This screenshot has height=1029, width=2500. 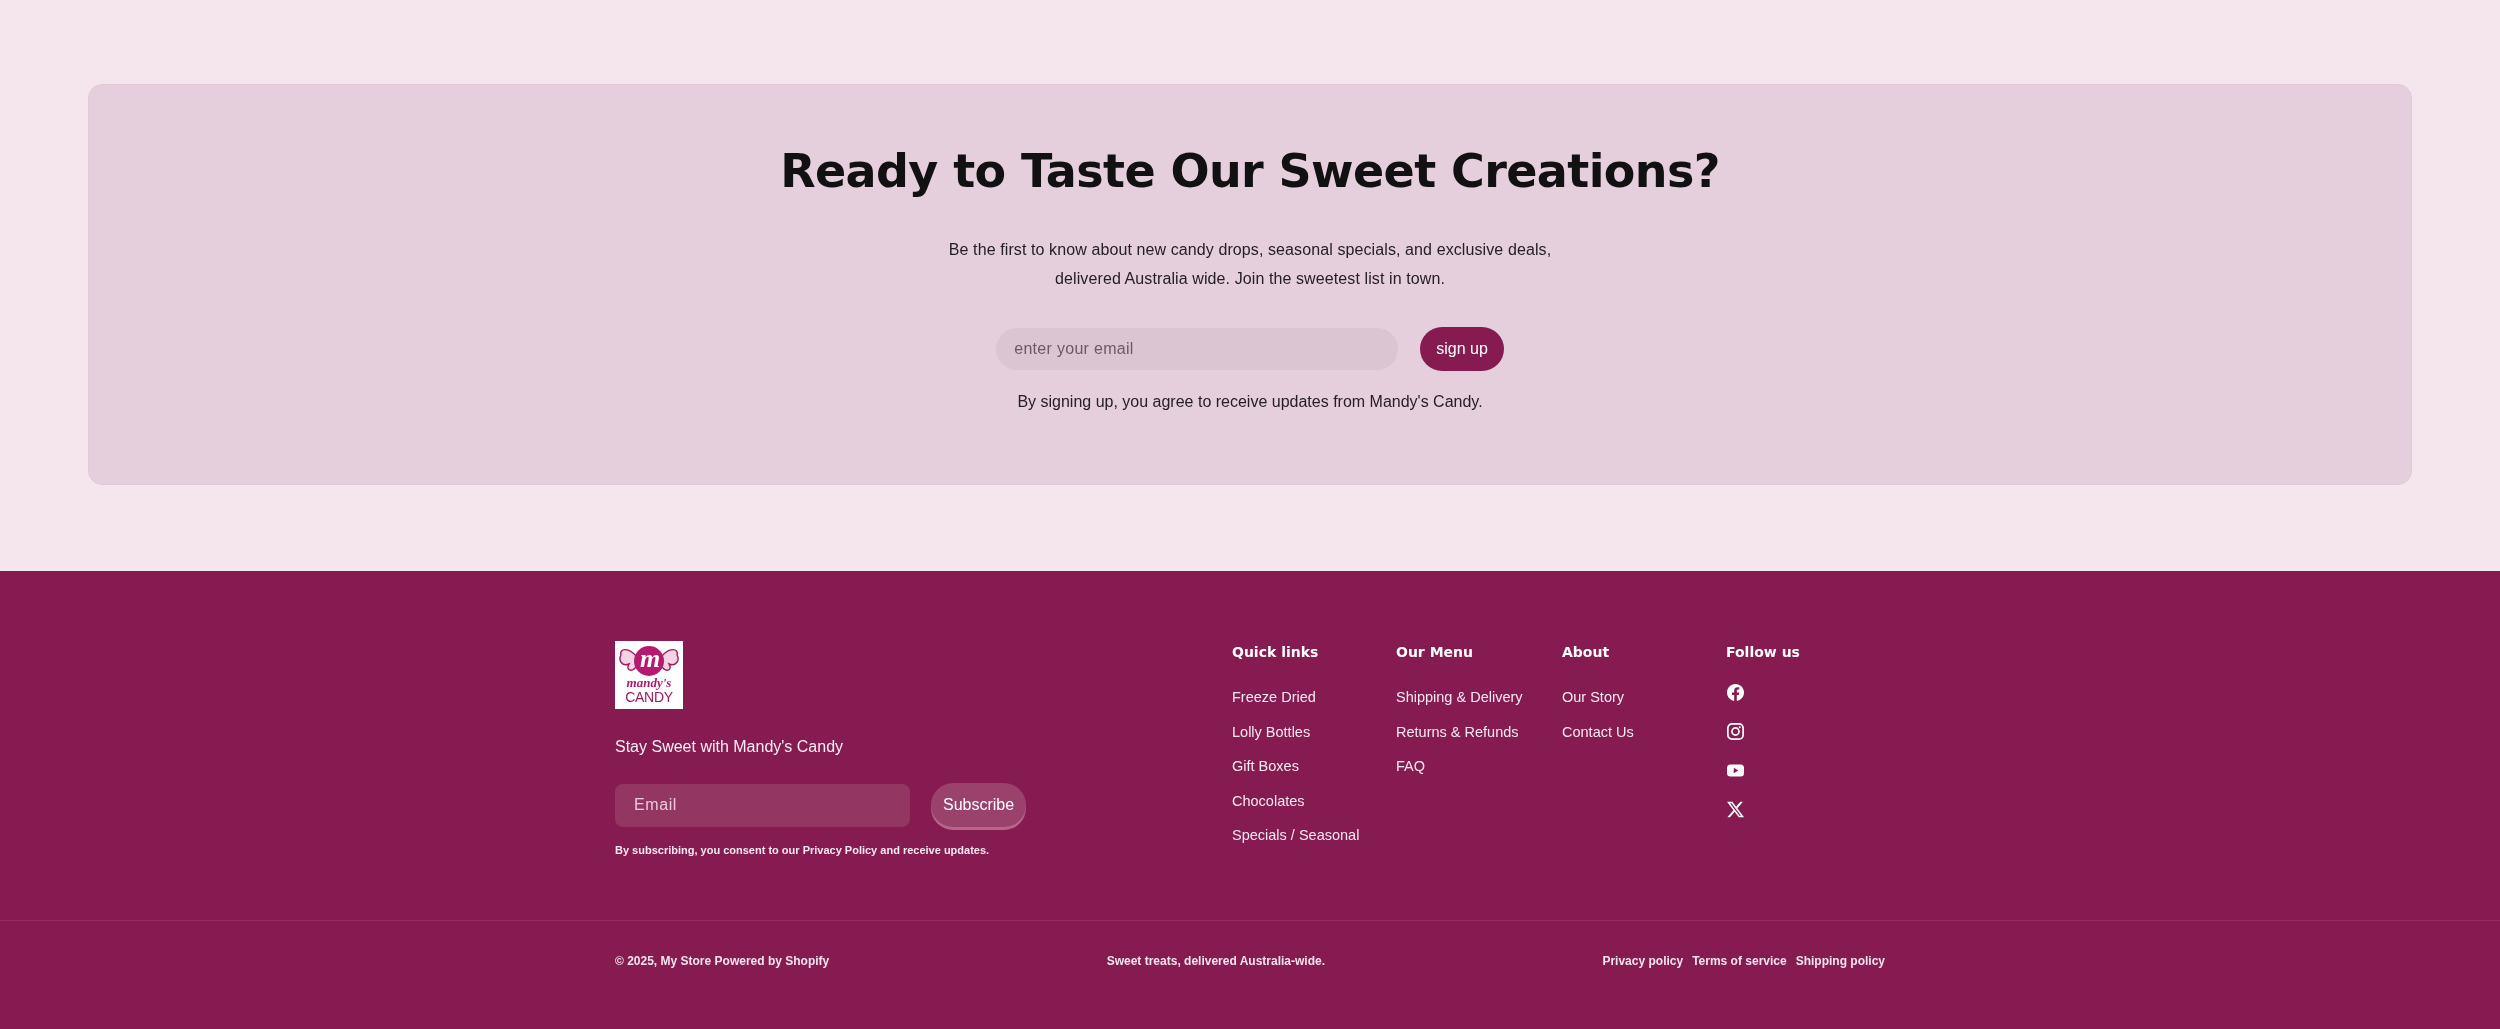 What do you see at coordinates (1274, 697) in the screenshot?
I see `footer-link: Freeze Dried` at bounding box center [1274, 697].